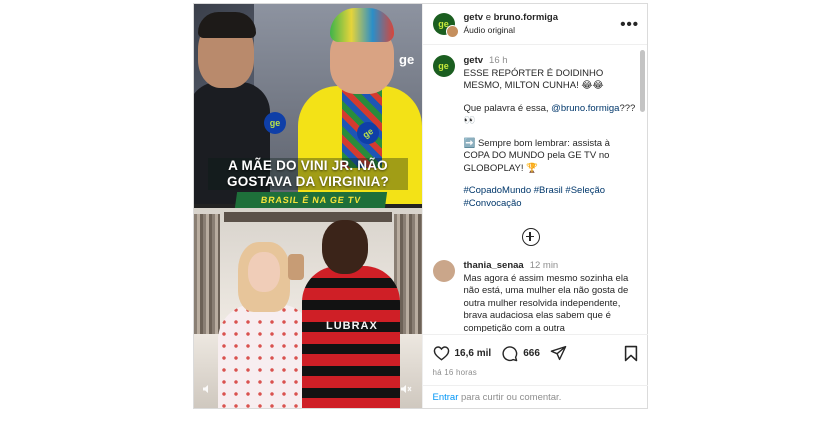 This screenshot has height=435, width=828. I want to click on like-count: 16,6 mil, so click(473, 353).